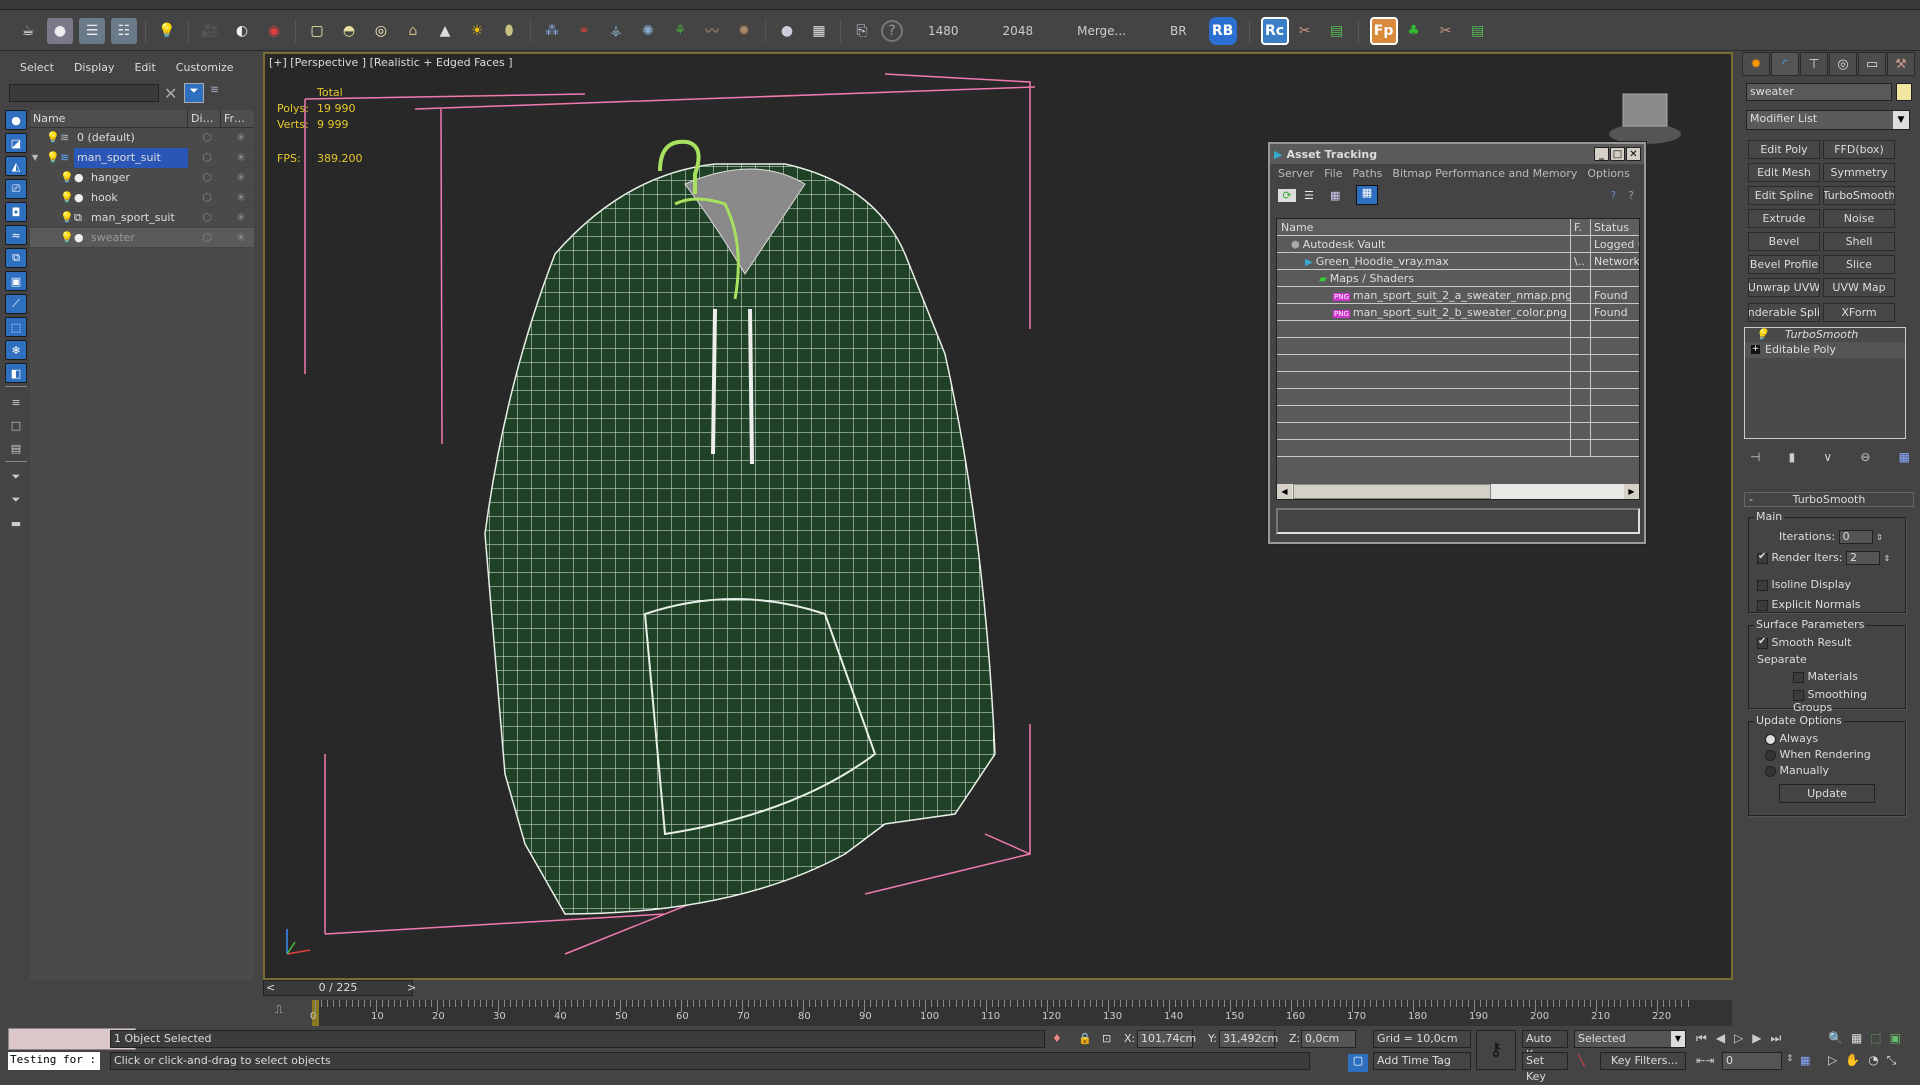 The image size is (1920, 1085). Describe the element at coordinates (1798, 695) in the screenshot. I see `smoothing-groups-checkbox` at that location.